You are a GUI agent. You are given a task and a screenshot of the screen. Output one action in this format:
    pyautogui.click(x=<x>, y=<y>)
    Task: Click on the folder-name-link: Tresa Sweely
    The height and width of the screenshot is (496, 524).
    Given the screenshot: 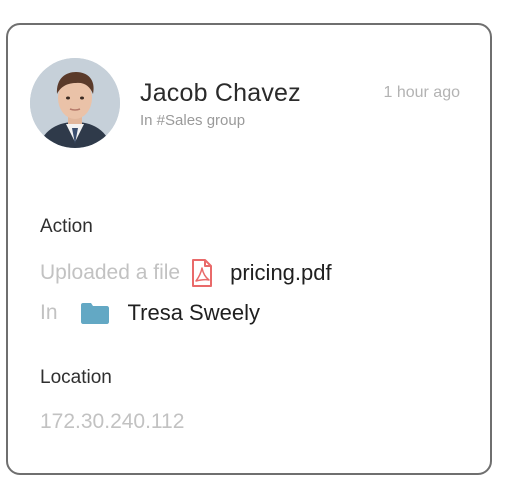 What is the action you would take?
    pyautogui.click(x=194, y=313)
    